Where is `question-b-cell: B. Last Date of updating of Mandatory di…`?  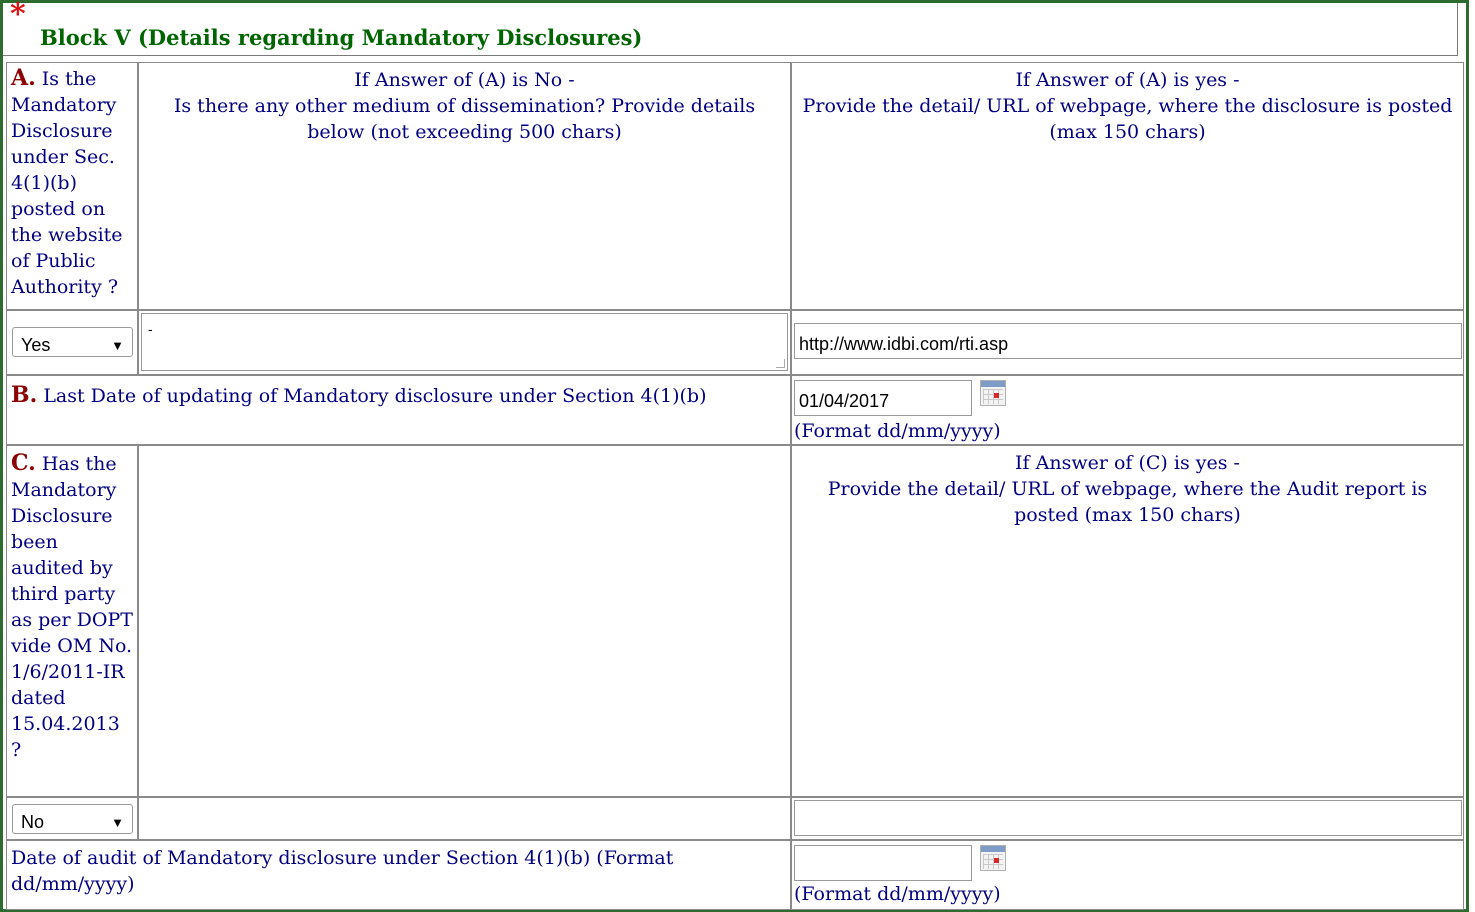 question-b-cell: B. Last Date of updating of Mandatory di… is located at coordinates (398, 410).